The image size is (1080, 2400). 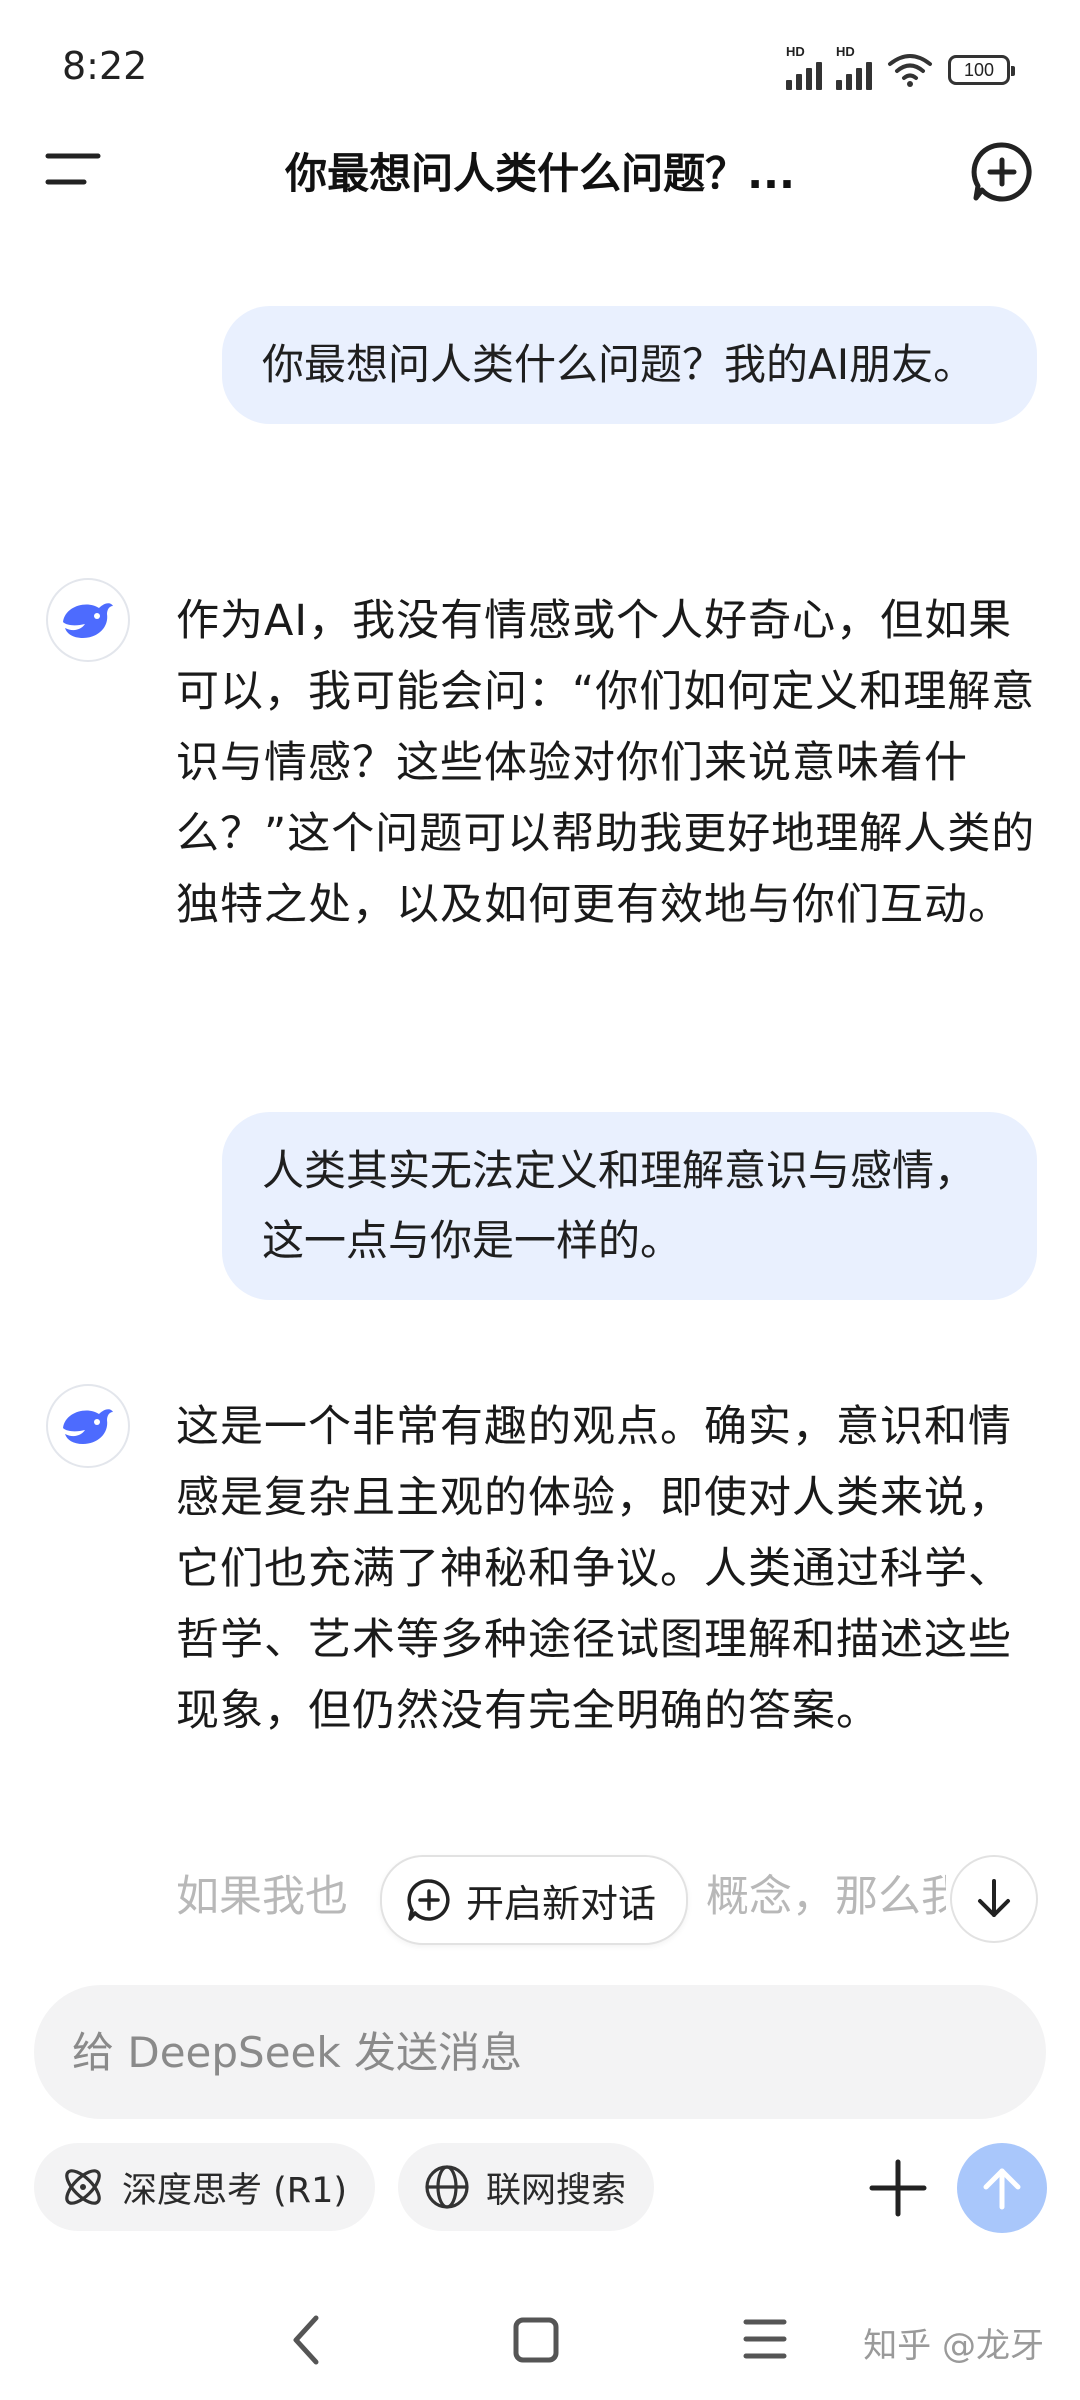 I want to click on plus-icon, so click(x=898, y=2188).